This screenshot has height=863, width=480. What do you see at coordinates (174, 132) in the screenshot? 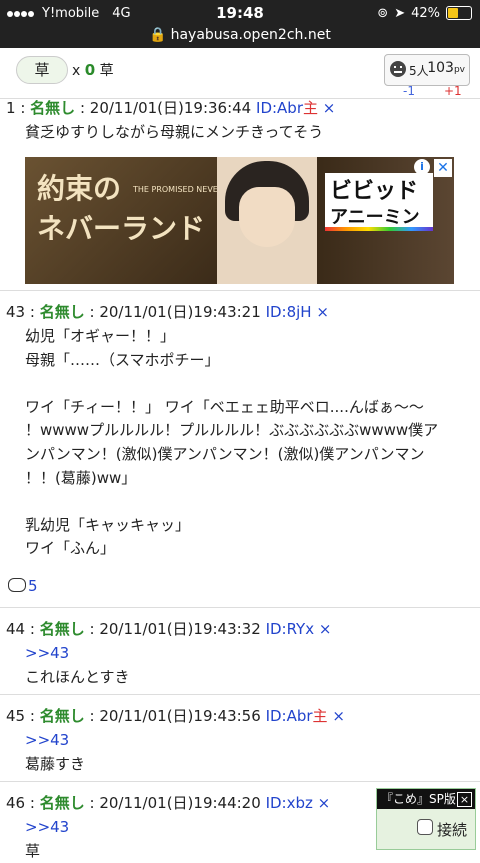
I see `post-line: 貧乏ゆすりしながら母親にメンチきってそう` at bounding box center [174, 132].